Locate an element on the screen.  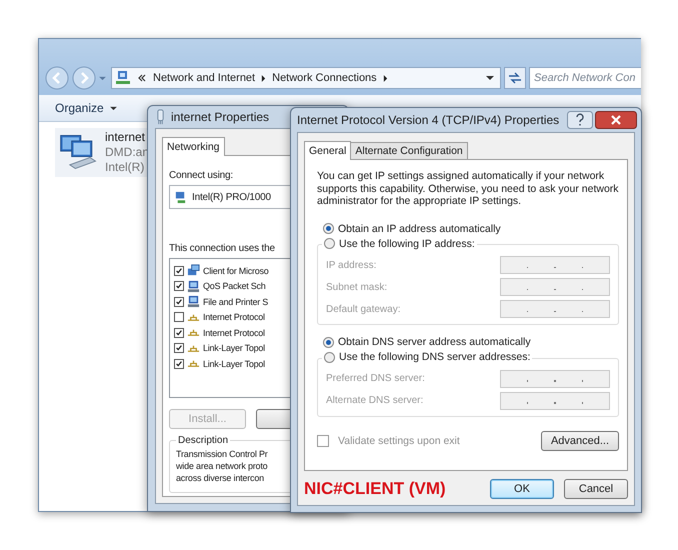
organize-button: Organize is located at coordinates (86, 108).